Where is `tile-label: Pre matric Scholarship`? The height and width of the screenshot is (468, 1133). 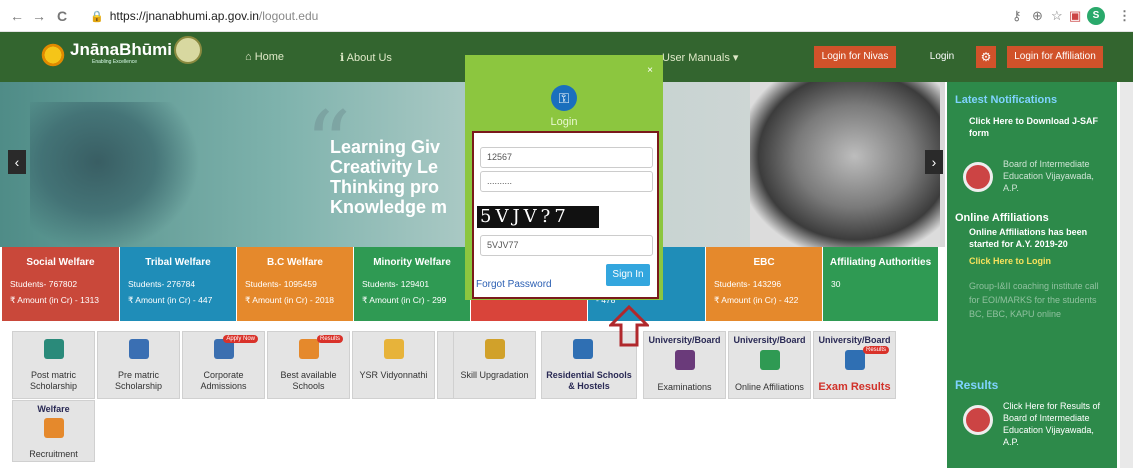
tile-label: Pre matric Scholarship is located at coordinates (138, 380).